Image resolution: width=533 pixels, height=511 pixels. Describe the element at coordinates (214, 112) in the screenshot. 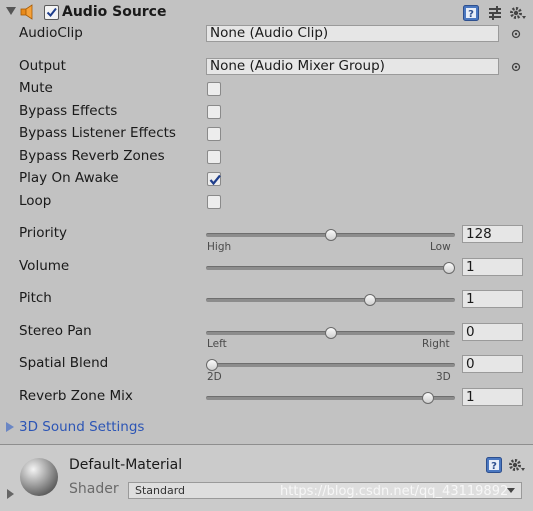

I see `bypass-effects-checkbox` at that location.